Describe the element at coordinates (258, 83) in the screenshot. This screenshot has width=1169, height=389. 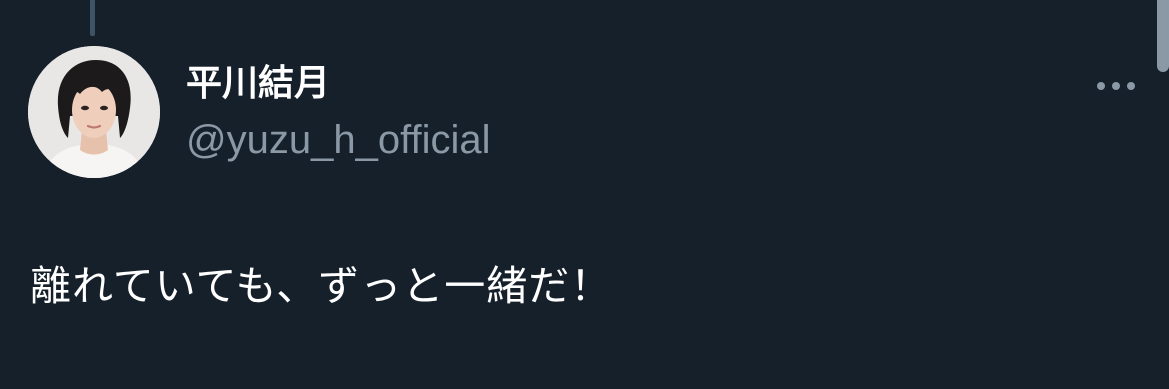
I see `display-name: 平川結月` at that location.